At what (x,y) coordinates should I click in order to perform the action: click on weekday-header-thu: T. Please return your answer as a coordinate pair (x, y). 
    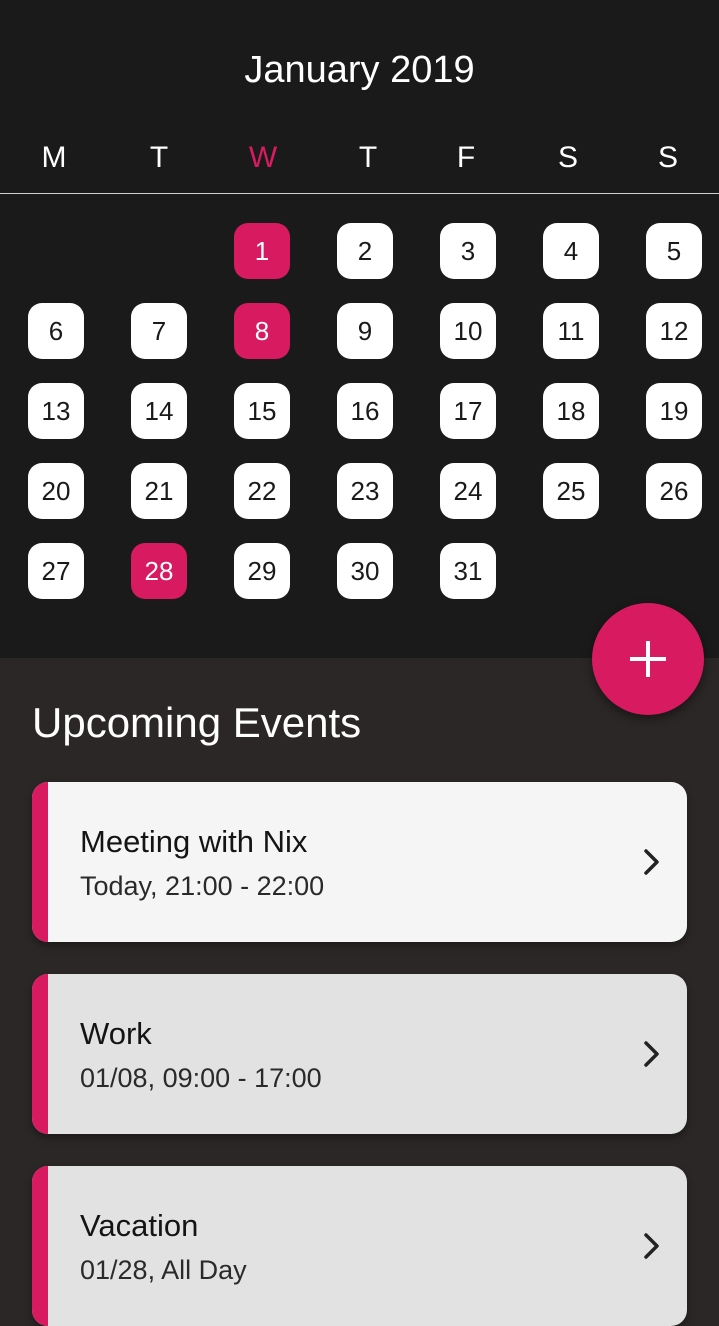
    Looking at the image, I should click on (368, 157).